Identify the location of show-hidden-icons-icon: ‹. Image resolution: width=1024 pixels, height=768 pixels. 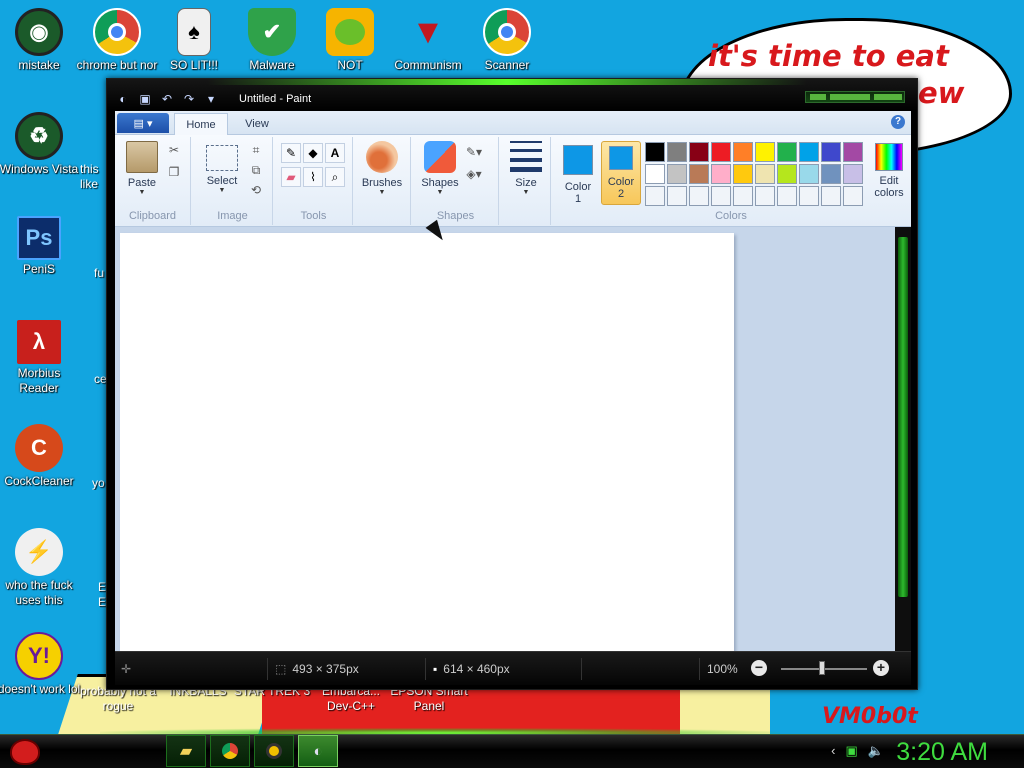
(833, 751).